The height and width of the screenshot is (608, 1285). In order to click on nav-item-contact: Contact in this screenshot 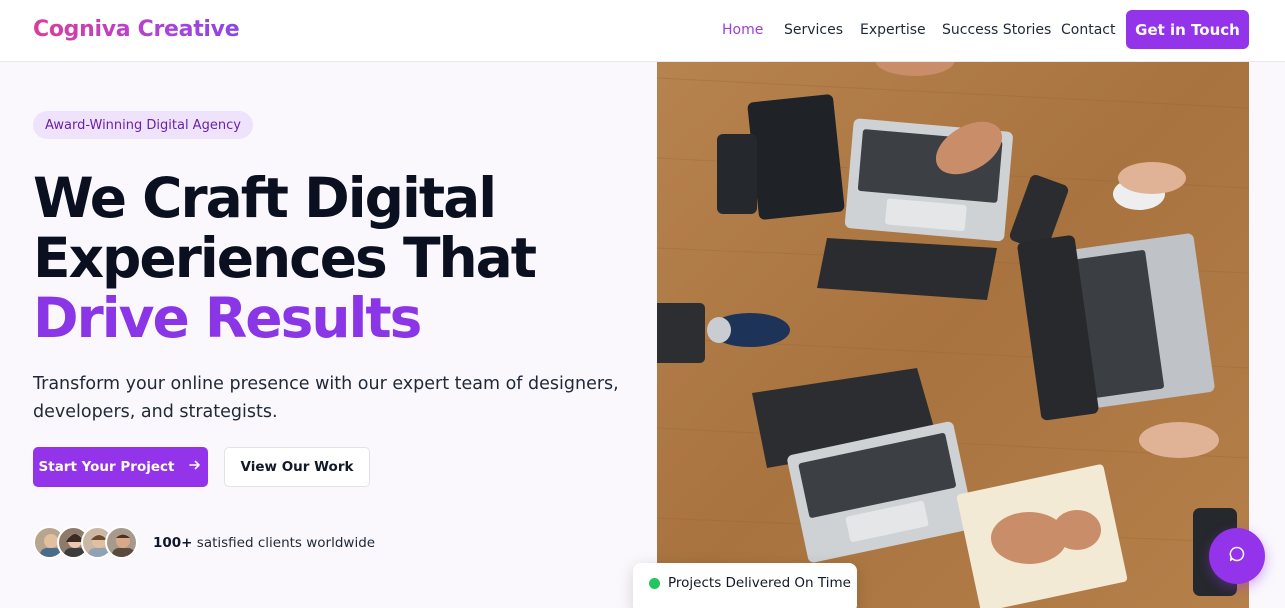, I will do `click(1088, 30)`.